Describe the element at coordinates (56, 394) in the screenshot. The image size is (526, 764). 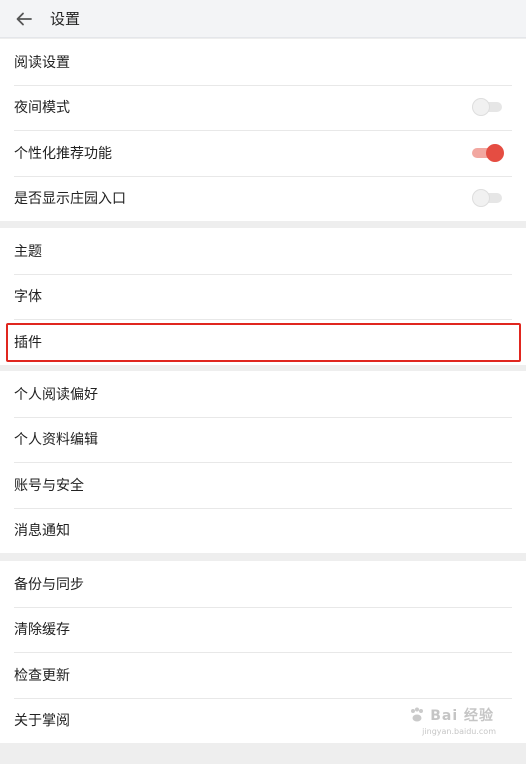
I see `setting-label: 个人阅读偏好` at that location.